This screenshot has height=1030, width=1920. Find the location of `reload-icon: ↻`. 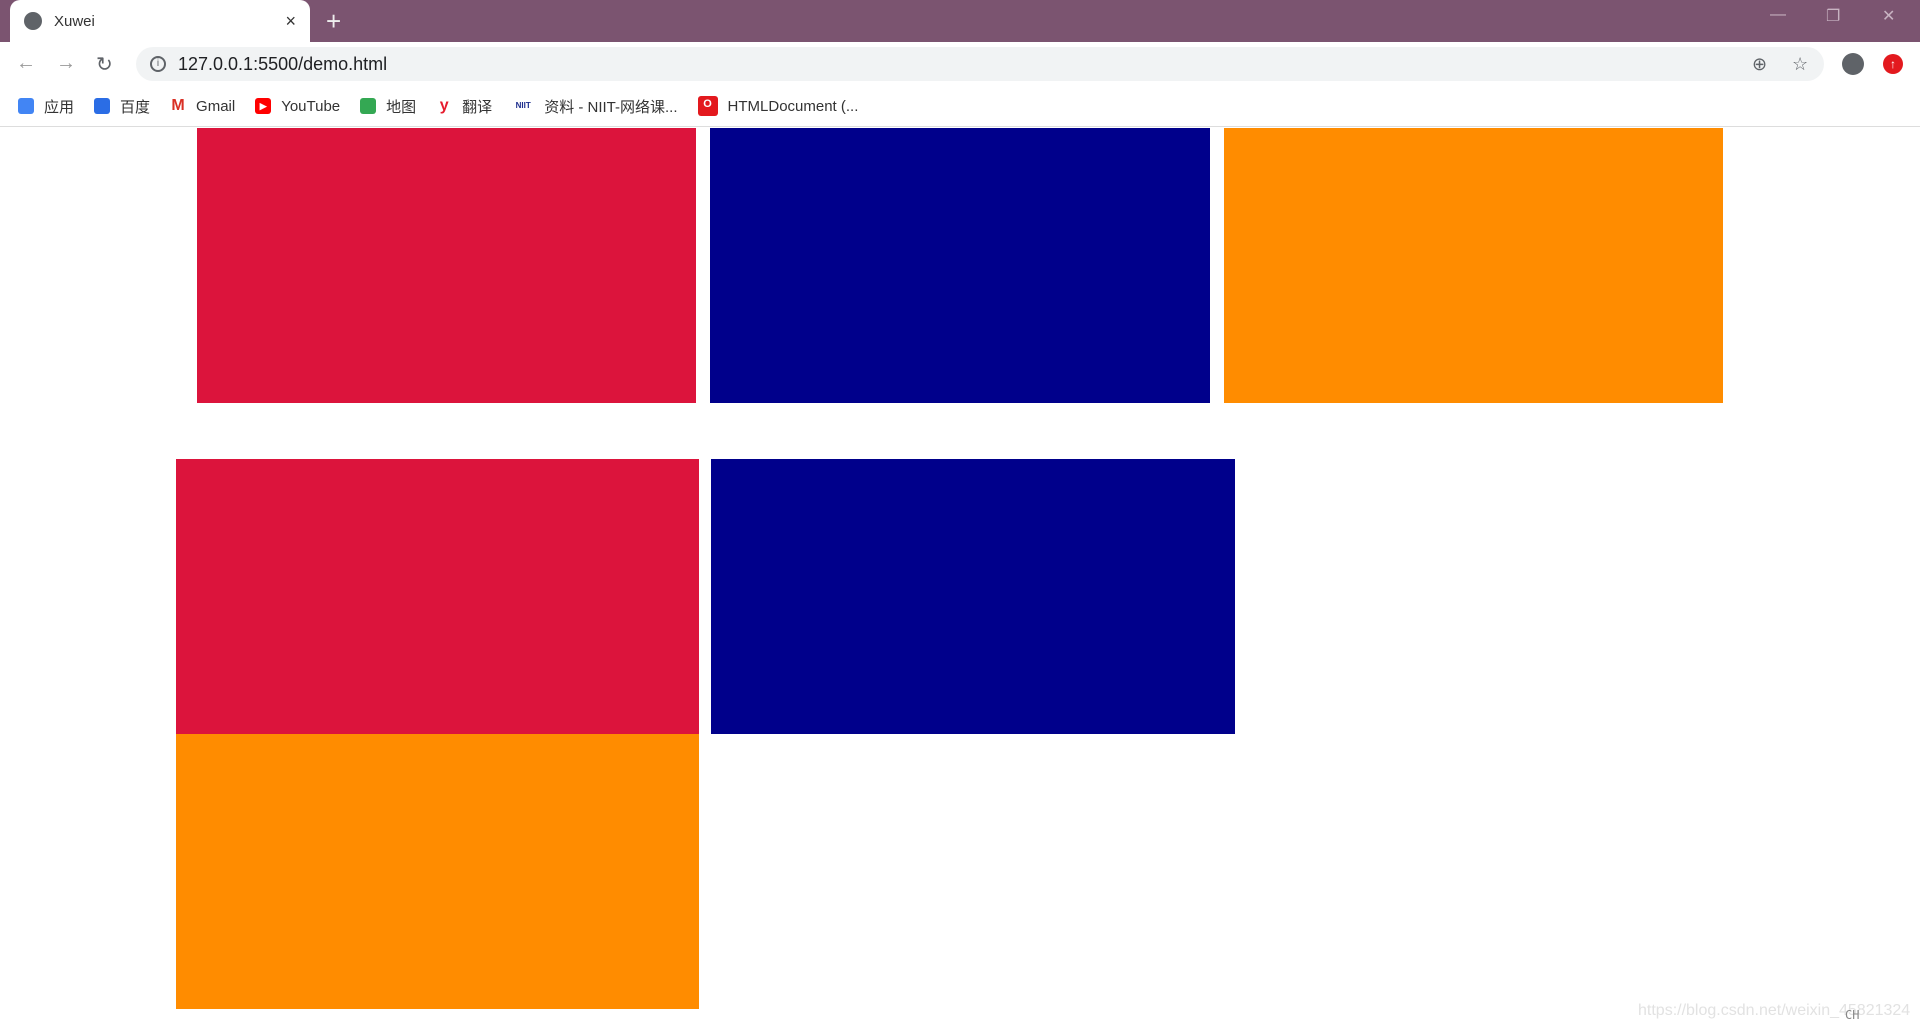

reload-icon: ↻ is located at coordinates (104, 64).